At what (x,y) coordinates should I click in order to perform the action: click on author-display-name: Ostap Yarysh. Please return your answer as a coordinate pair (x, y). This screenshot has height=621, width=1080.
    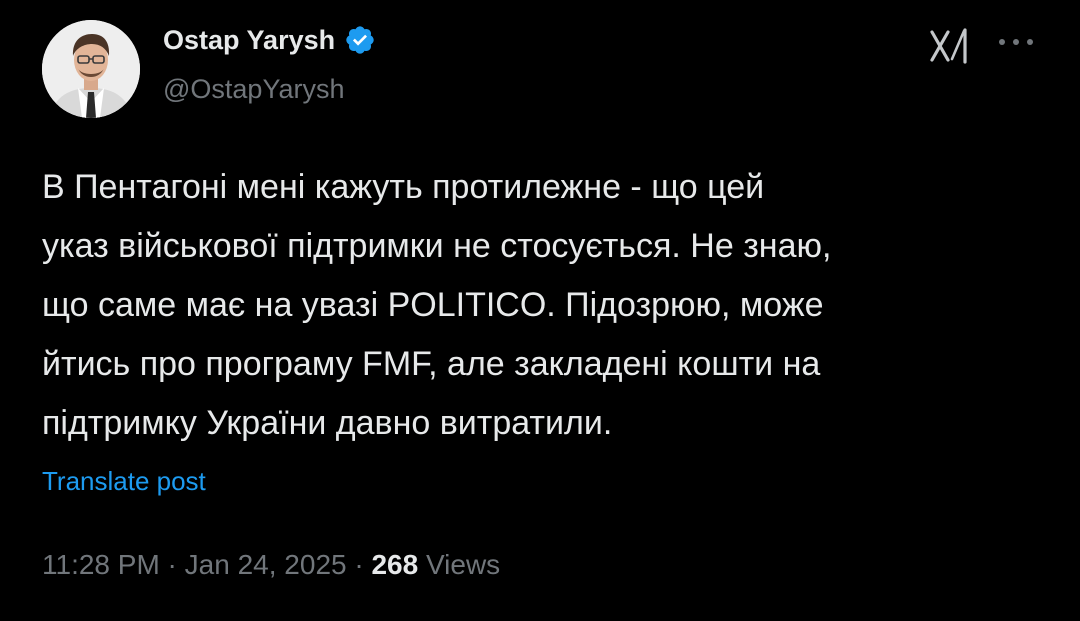
    Looking at the image, I should click on (269, 40).